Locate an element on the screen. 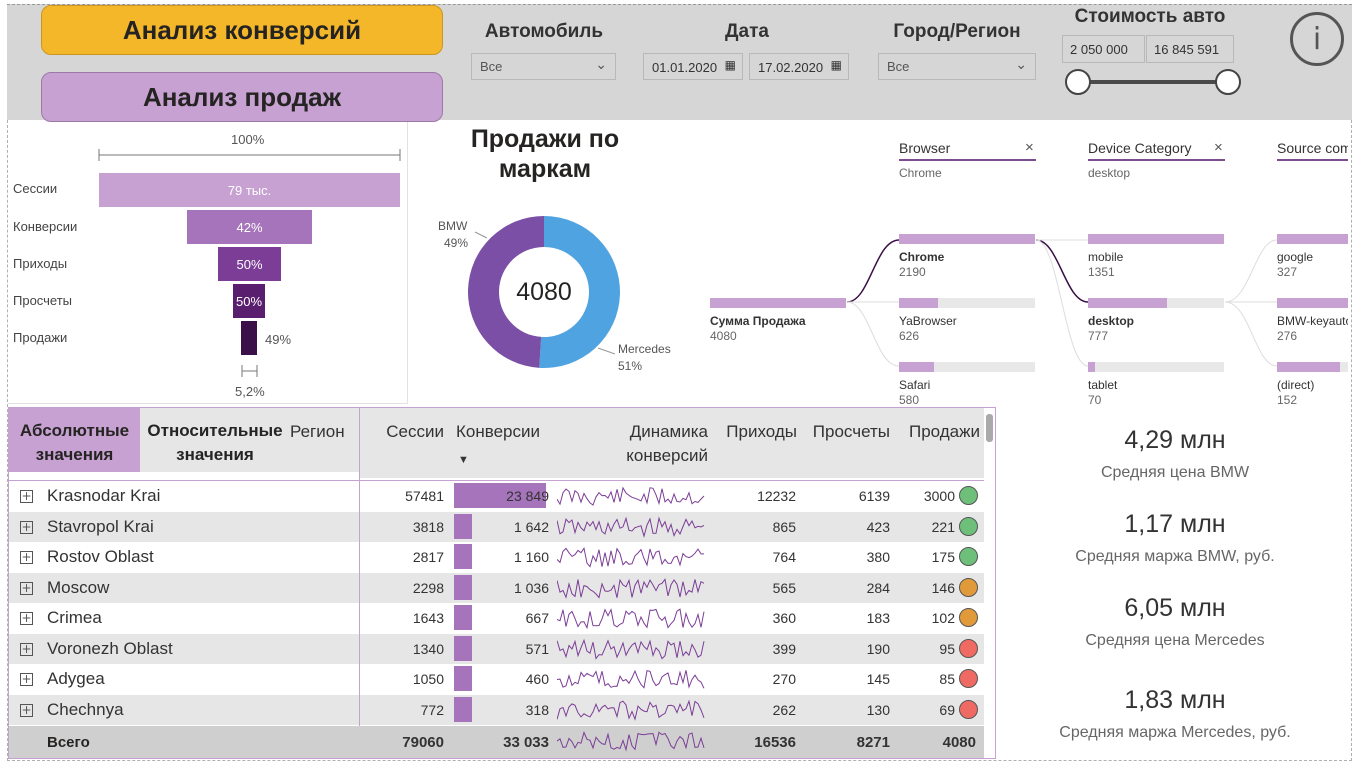  chevron-down-icon: ⌄ is located at coordinates (1021, 64).